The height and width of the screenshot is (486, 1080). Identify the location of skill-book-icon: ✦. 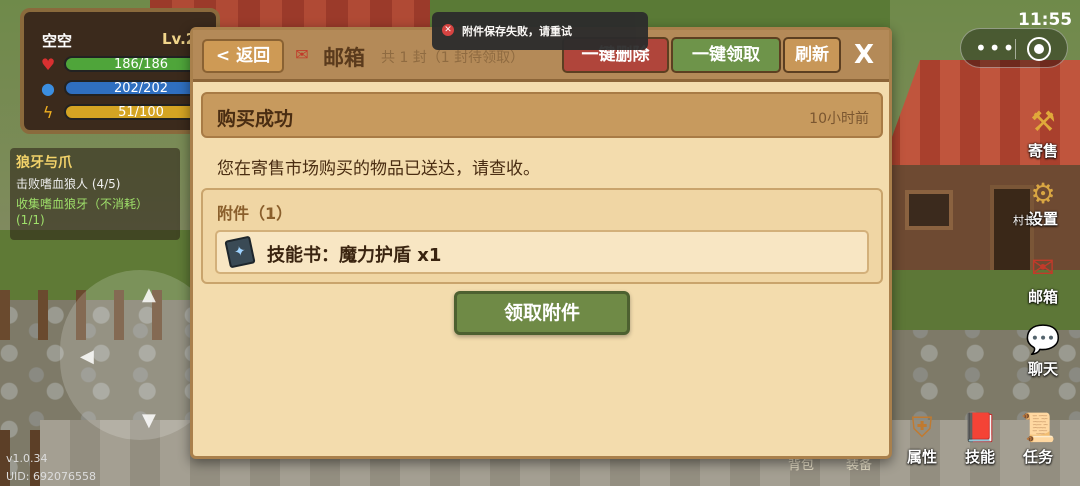
(240, 252).